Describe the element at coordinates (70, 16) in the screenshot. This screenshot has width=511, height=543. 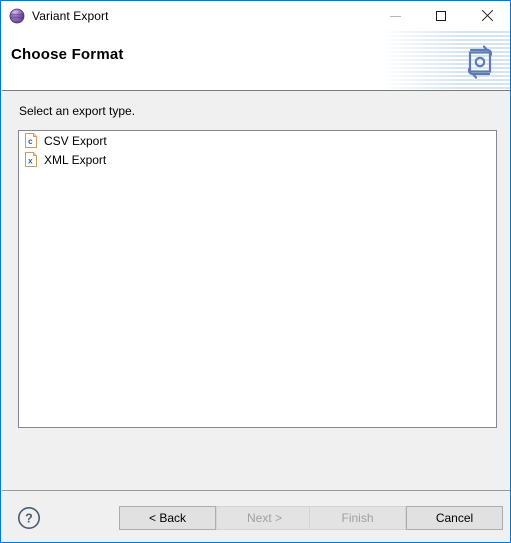
I see `window-title: Variant Export` at that location.